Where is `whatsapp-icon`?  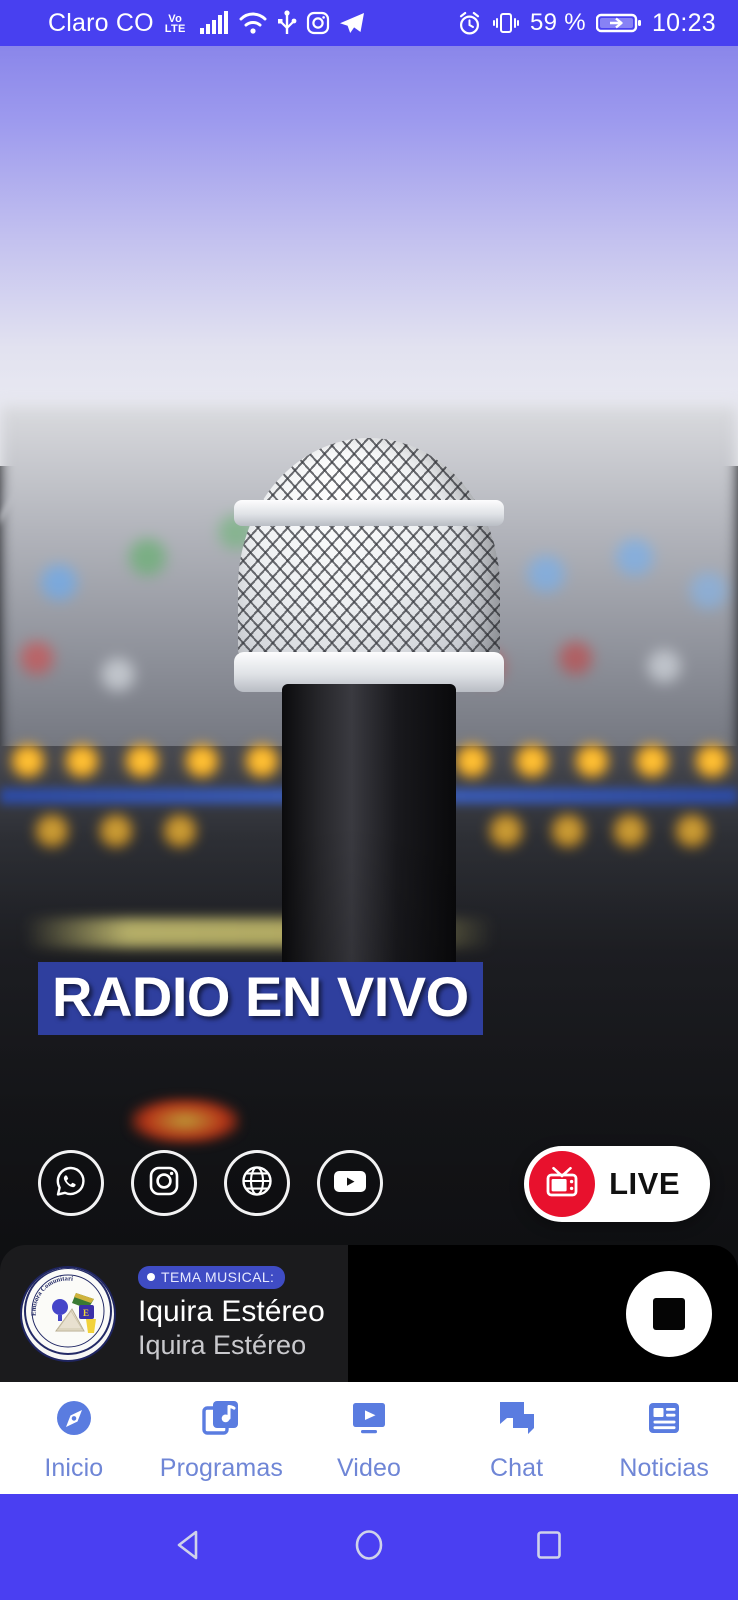 whatsapp-icon is located at coordinates (71, 1183).